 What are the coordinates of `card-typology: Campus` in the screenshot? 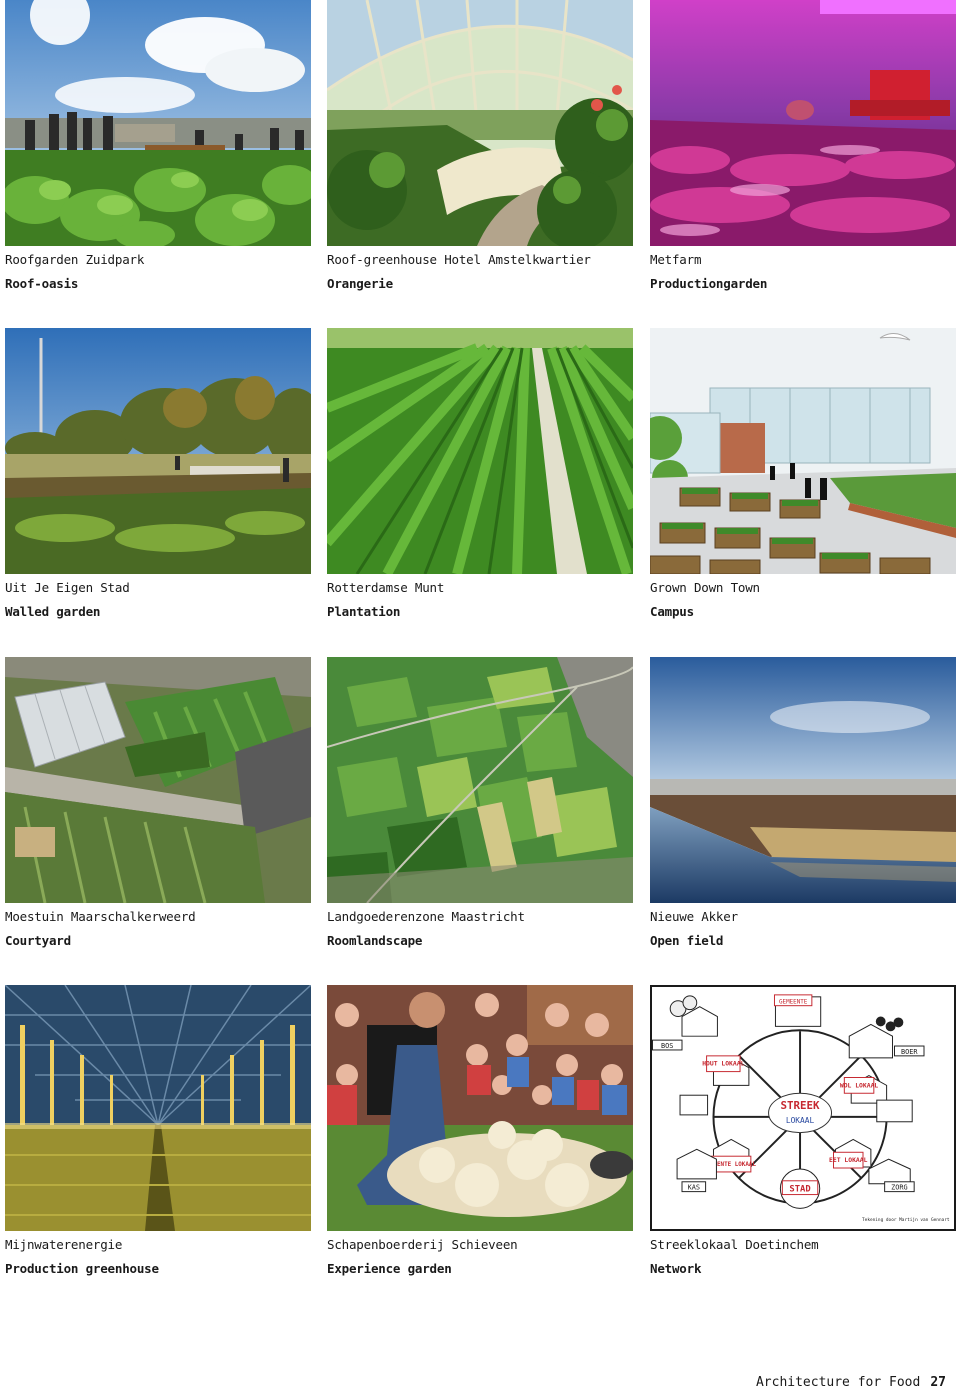 It's located at (672, 611).